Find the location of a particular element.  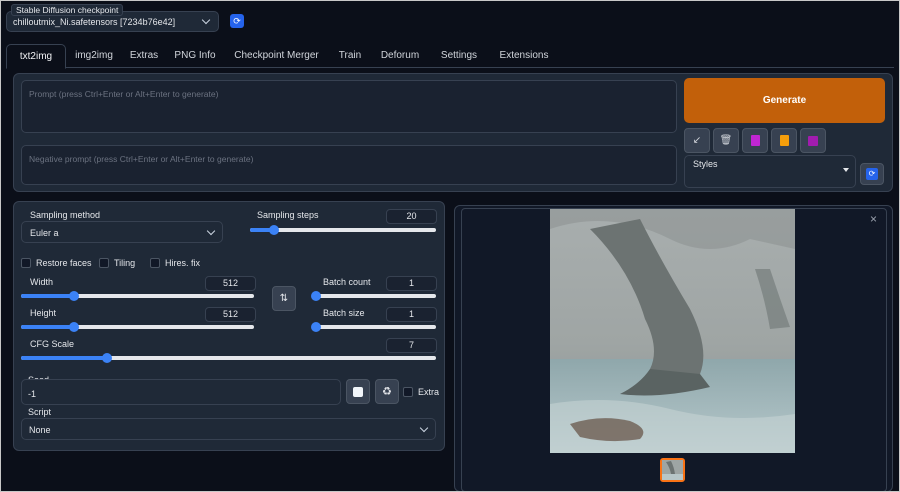

save-style-button is located at coordinates (813, 140).